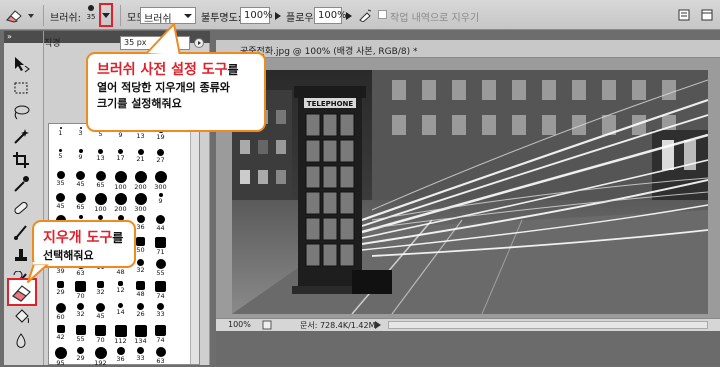  I want to click on brush-preset-cell: 95, so click(60, 357).